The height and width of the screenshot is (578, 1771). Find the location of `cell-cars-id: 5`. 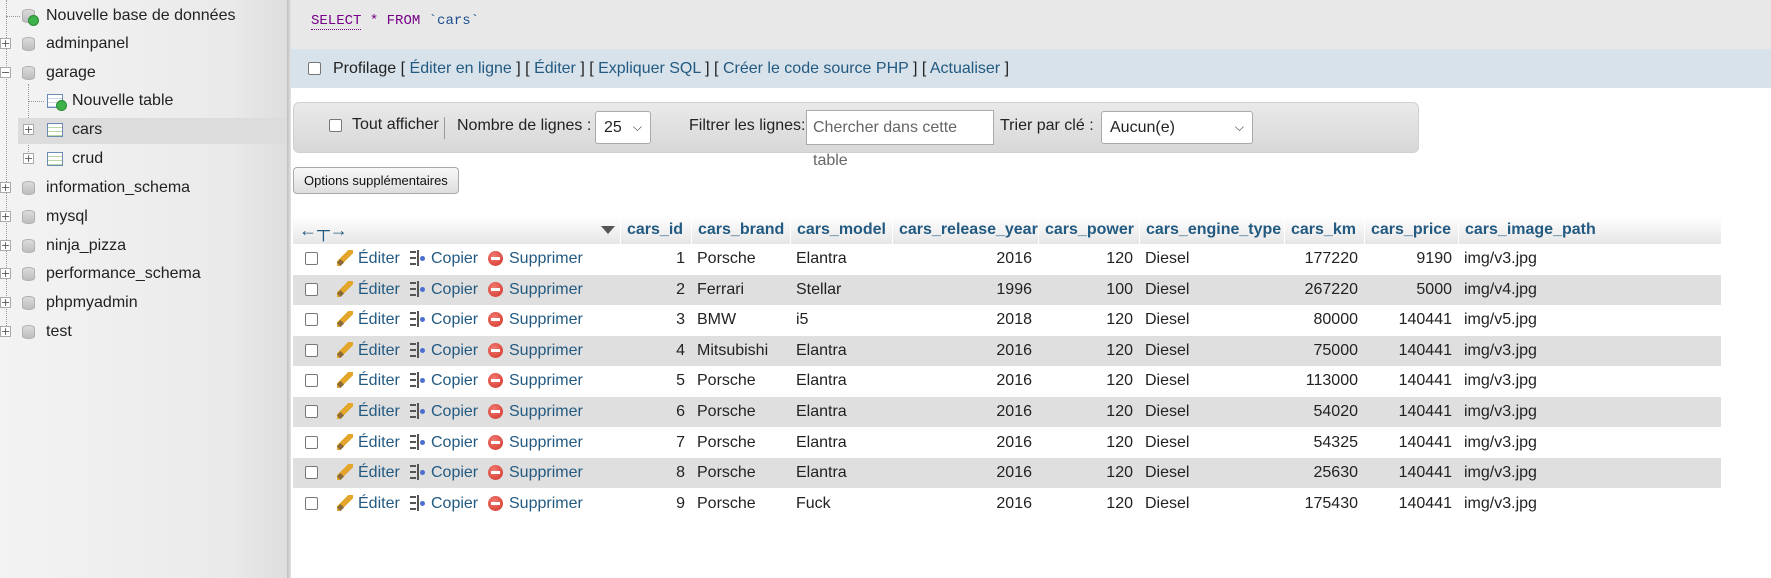

cell-cars-id: 5 is located at coordinates (655, 381).